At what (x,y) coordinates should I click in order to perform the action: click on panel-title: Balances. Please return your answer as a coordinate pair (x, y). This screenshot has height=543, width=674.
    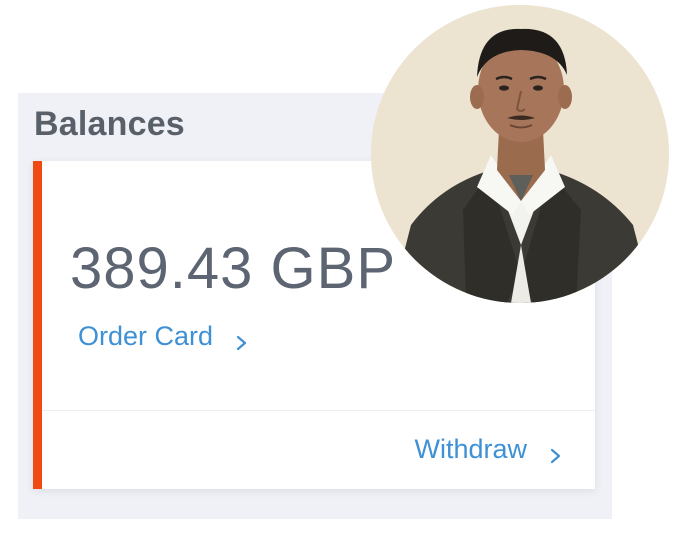
    Looking at the image, I should click on (109, 124).